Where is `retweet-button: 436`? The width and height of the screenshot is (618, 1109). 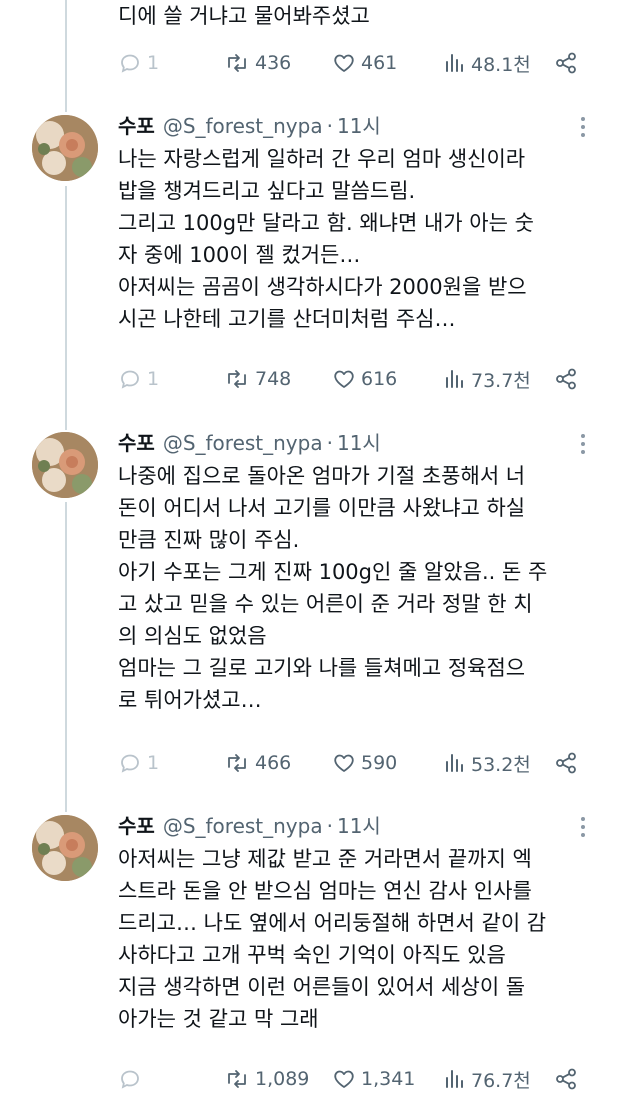 retweet-button: 436 is located at coordinates (257, 63).